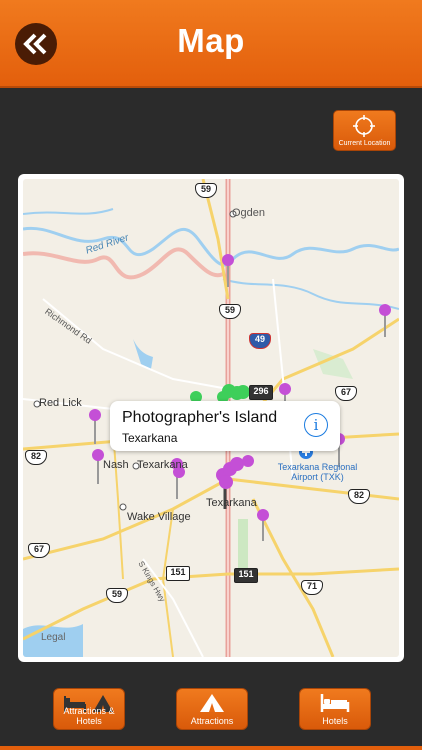 The image size is (422, 750). I want to click on map-label-red-lick: Red Lick, so click(60, 403).